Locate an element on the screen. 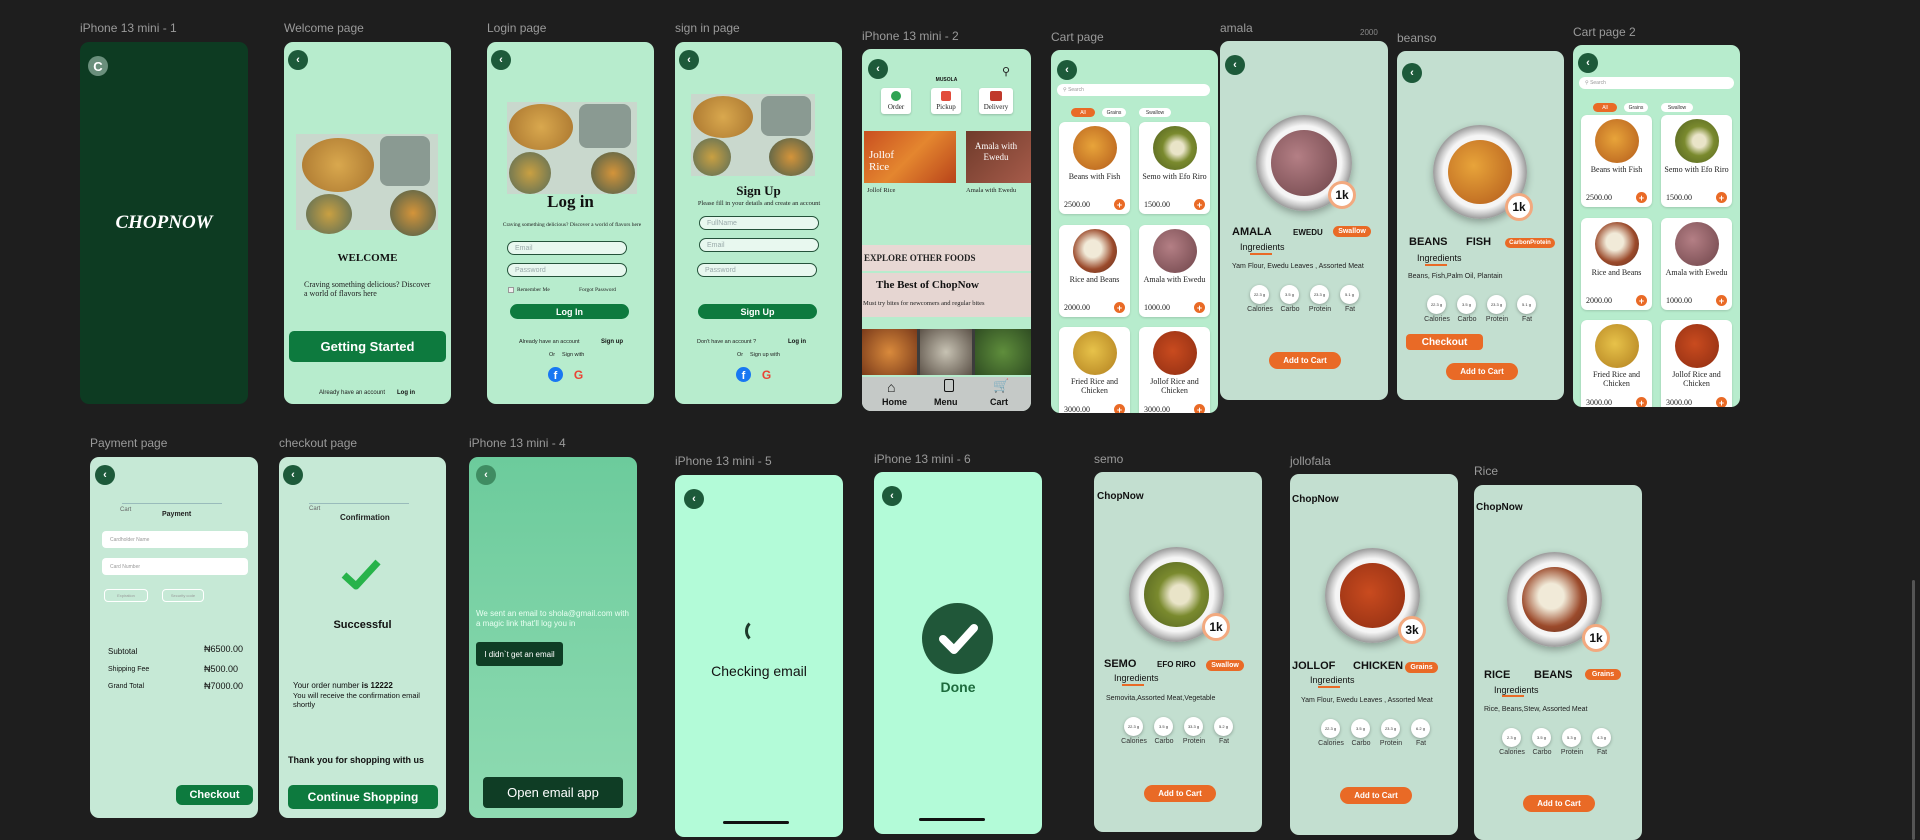  cvv-input: Security code is located at coordinates (183, 595).